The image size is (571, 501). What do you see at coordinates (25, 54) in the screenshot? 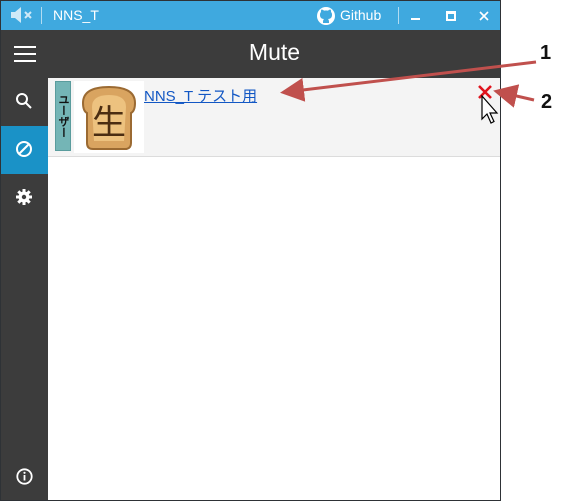
I see `hamburger-menu-icon` at bounding box center [25, 54].